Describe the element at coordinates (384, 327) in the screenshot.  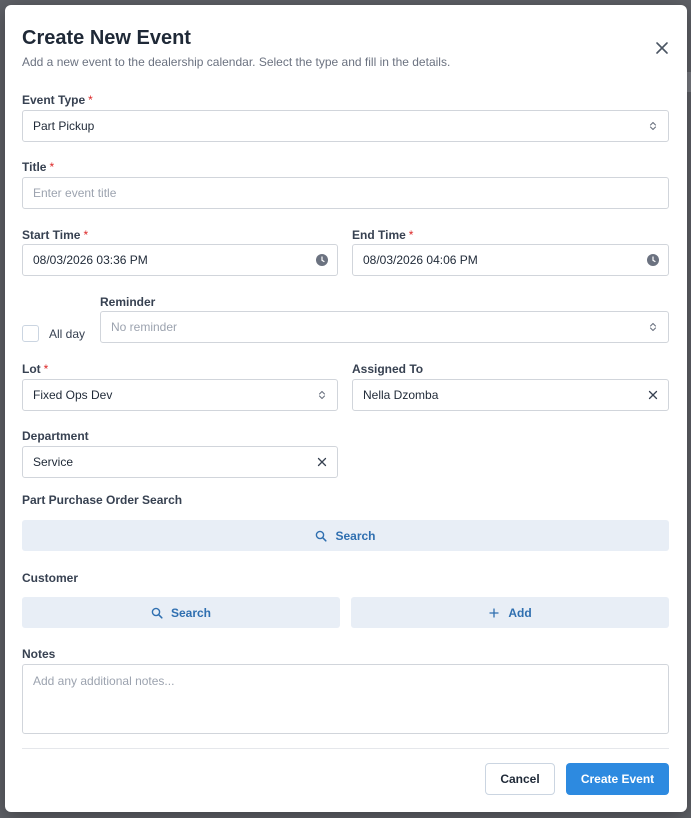
I see `reminder-select: No reminder` at that location.